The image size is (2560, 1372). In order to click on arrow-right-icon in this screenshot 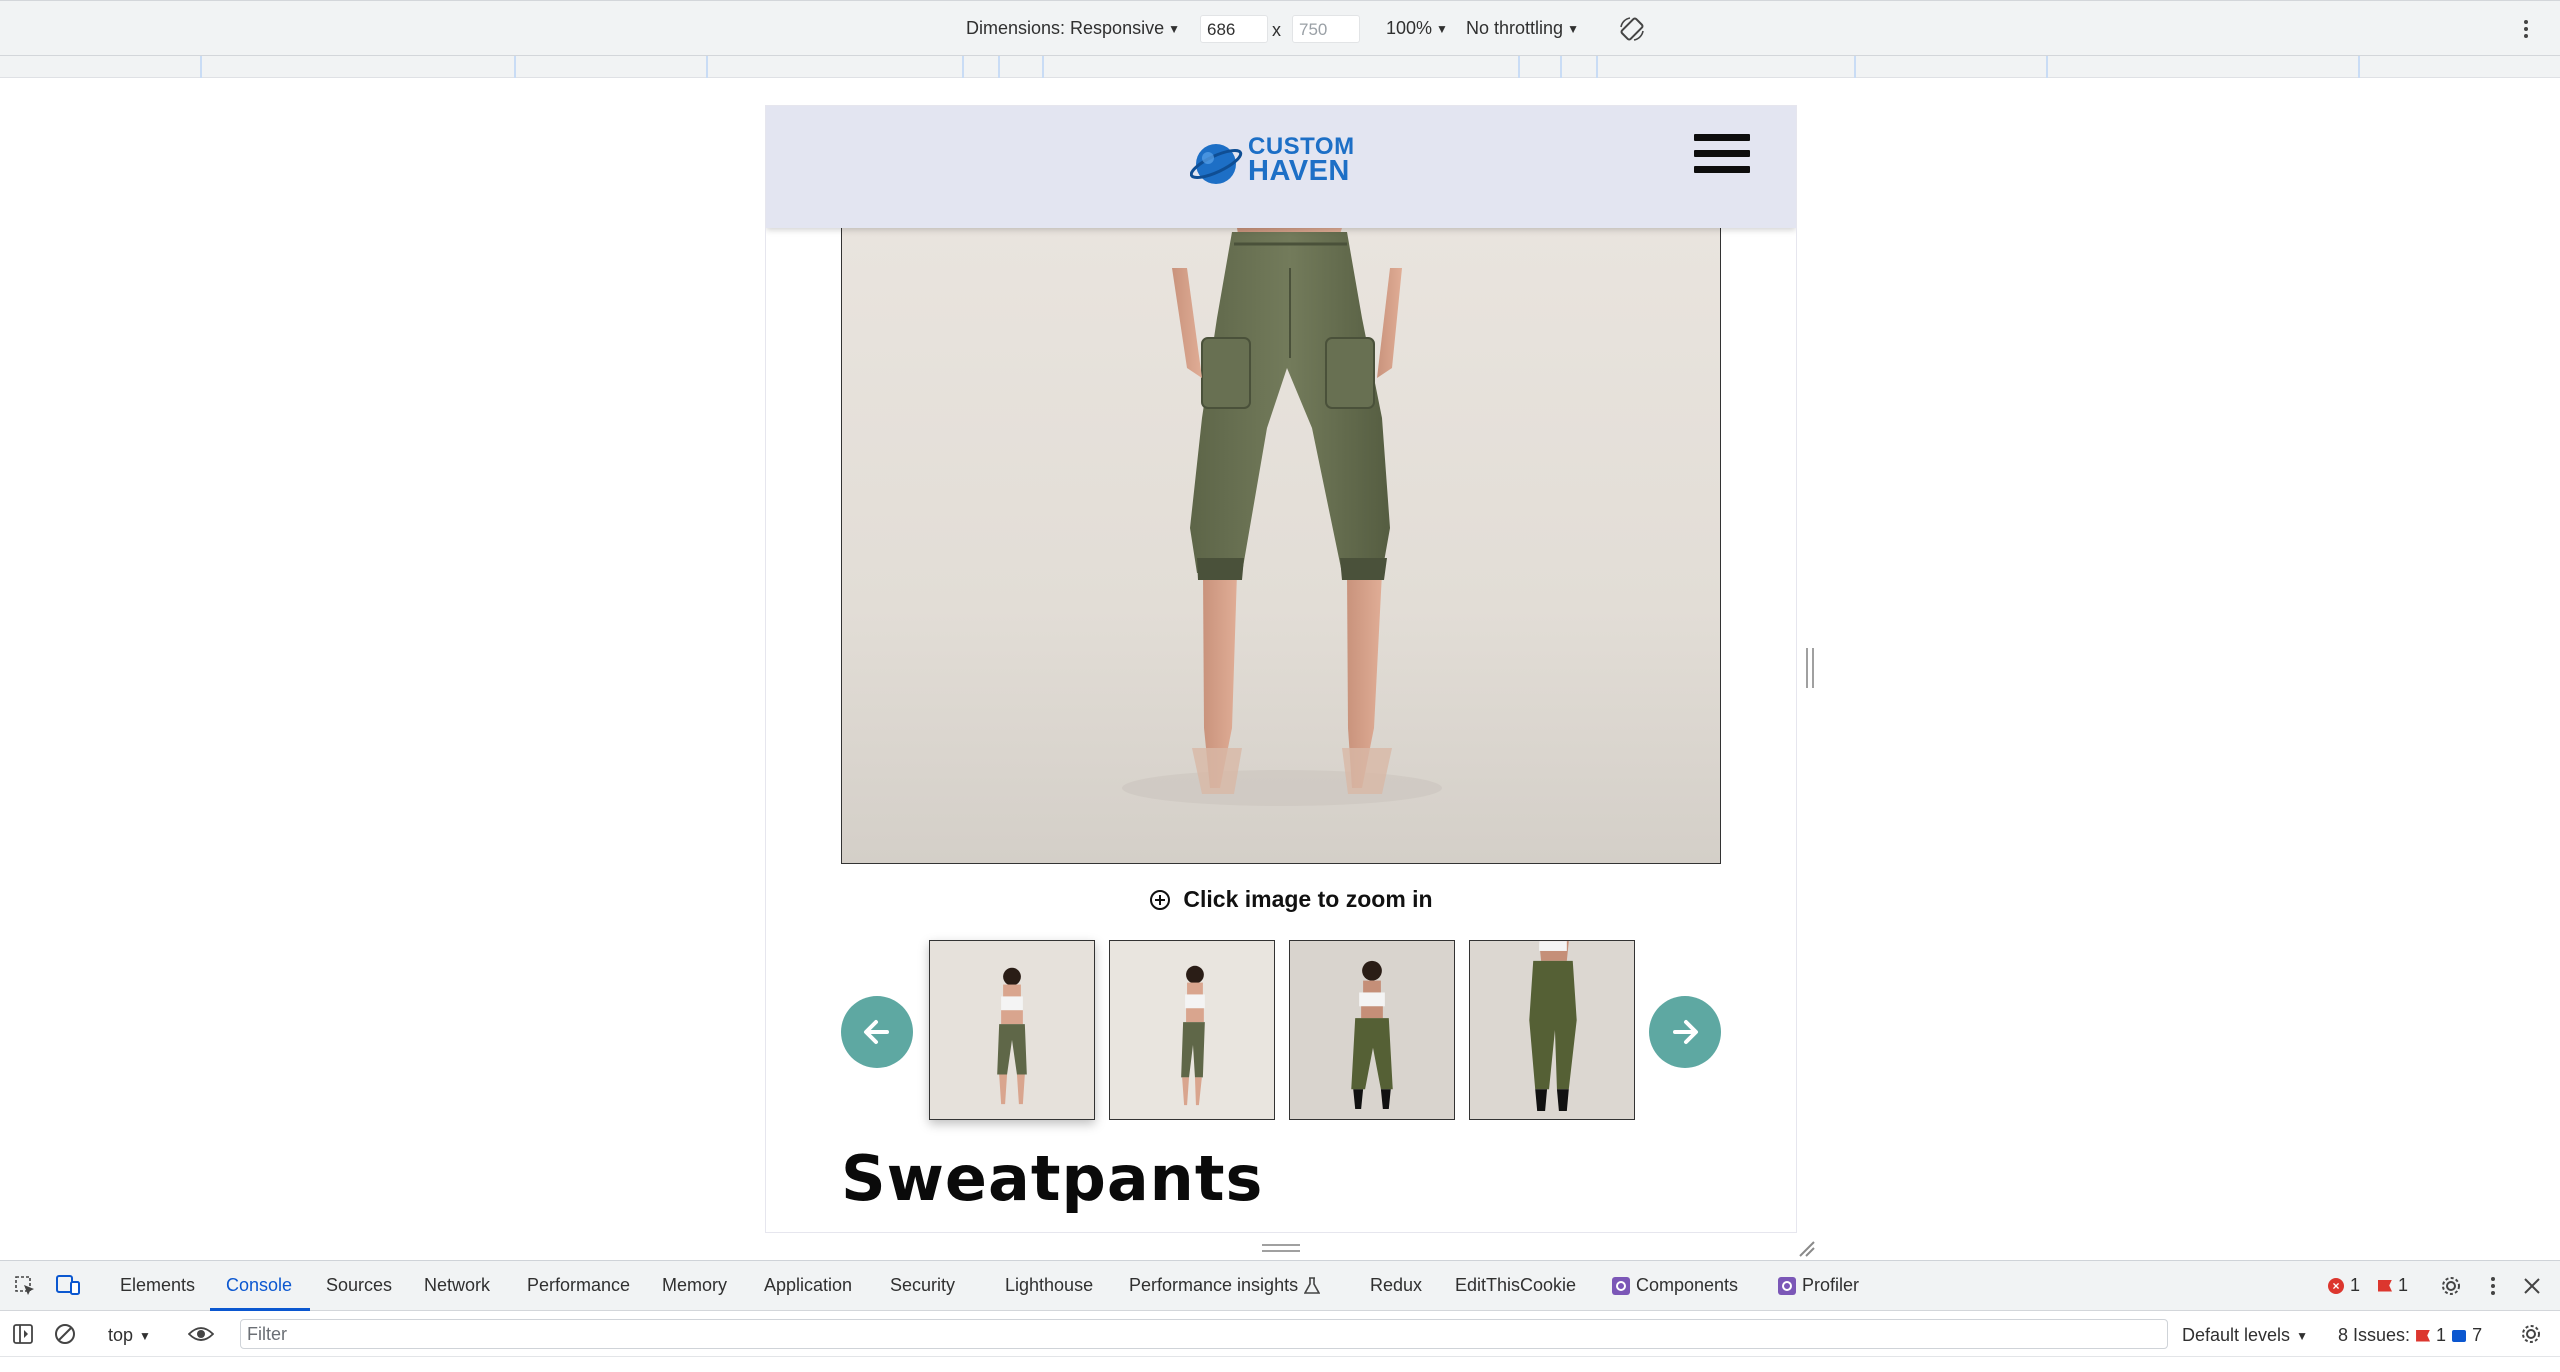, I will do `click(1685, 1032)`.